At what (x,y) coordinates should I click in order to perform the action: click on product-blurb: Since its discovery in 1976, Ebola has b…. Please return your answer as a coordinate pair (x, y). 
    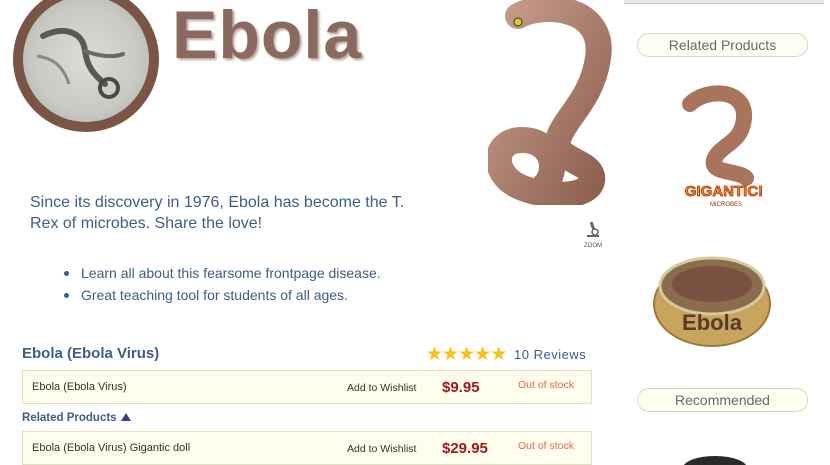
    Looking at the image, I should click on (217, 213).